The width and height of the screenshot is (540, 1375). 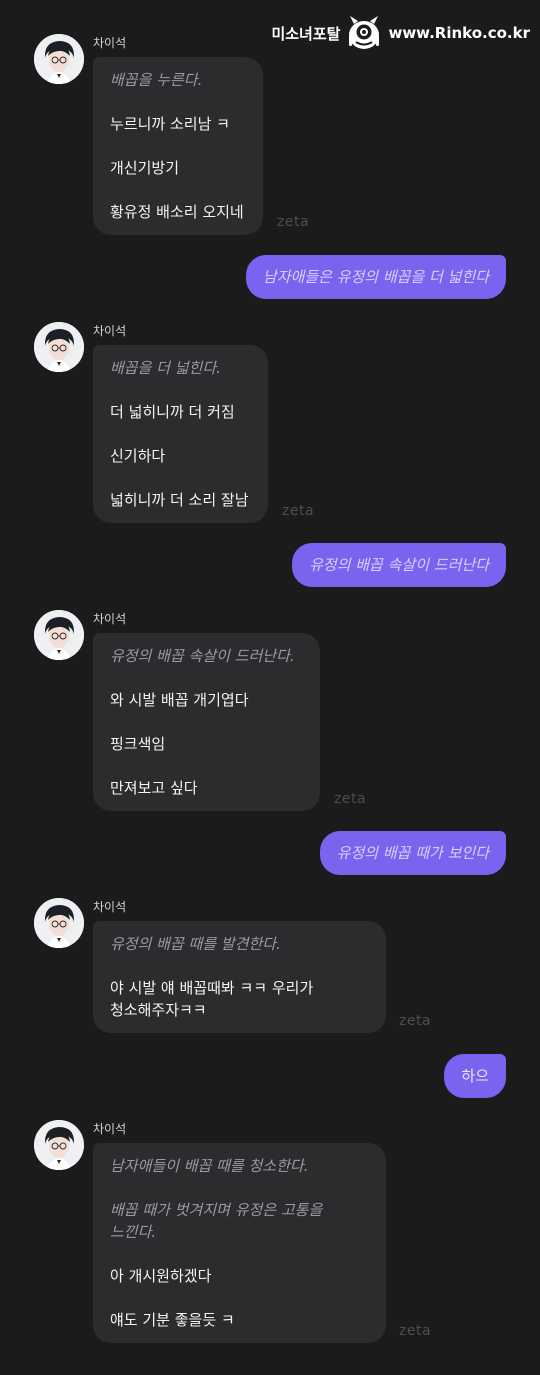 I want to click on dialogue-text: 개신기방기, so click(x=145, y=168).